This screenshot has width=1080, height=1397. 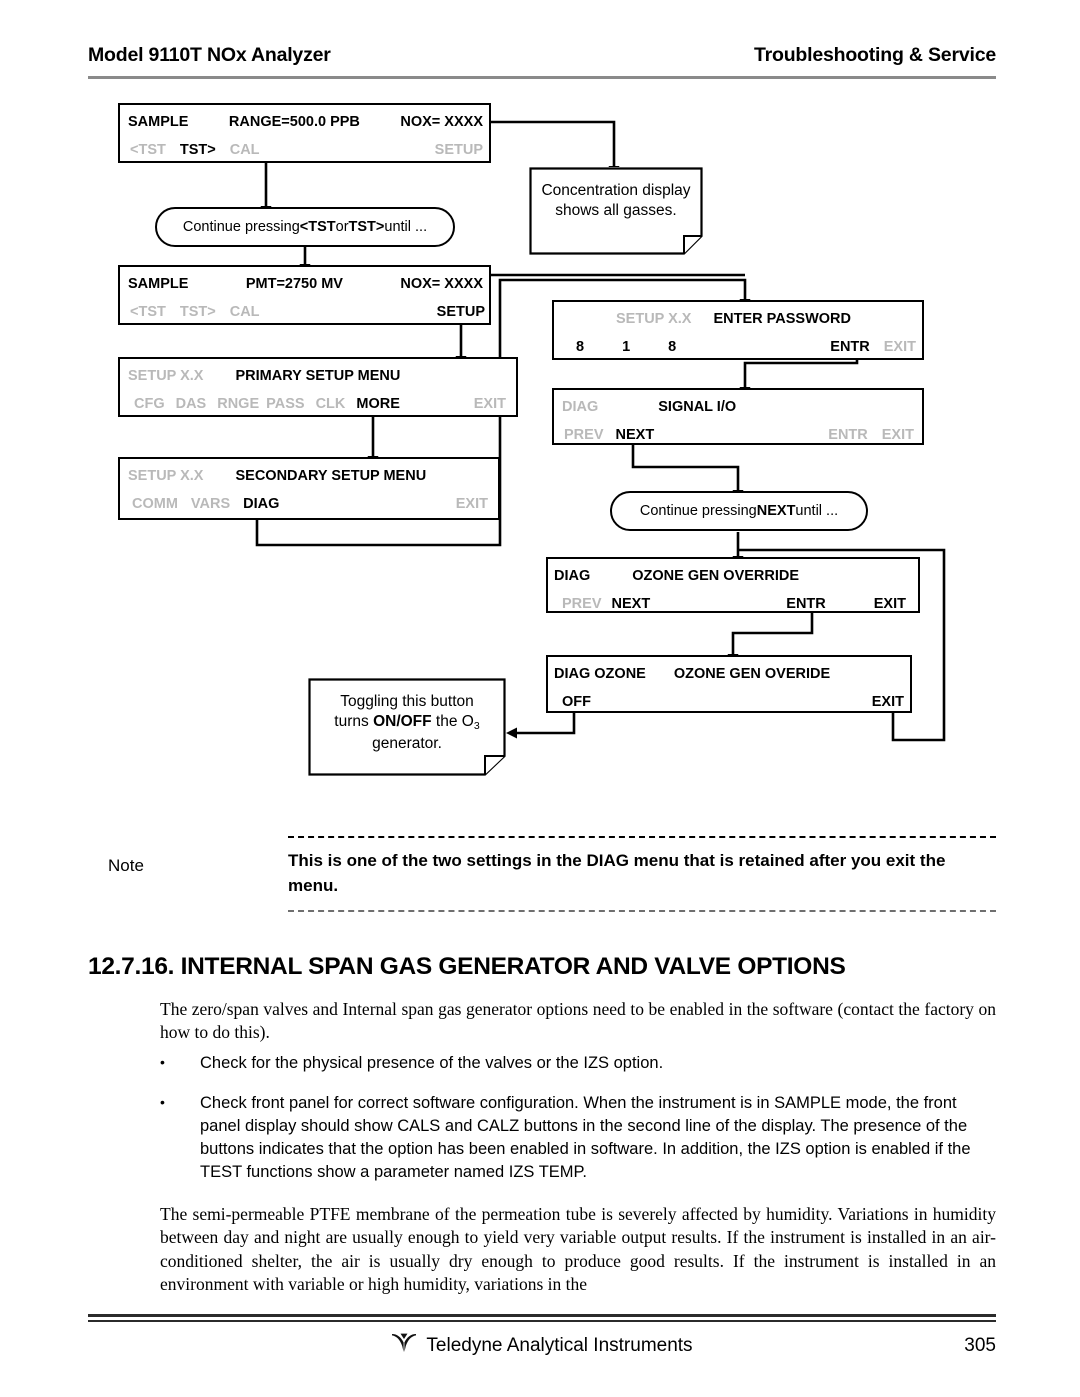 I want to click on panel-line-2: OFF EXIT, so click(x=729, y=702).